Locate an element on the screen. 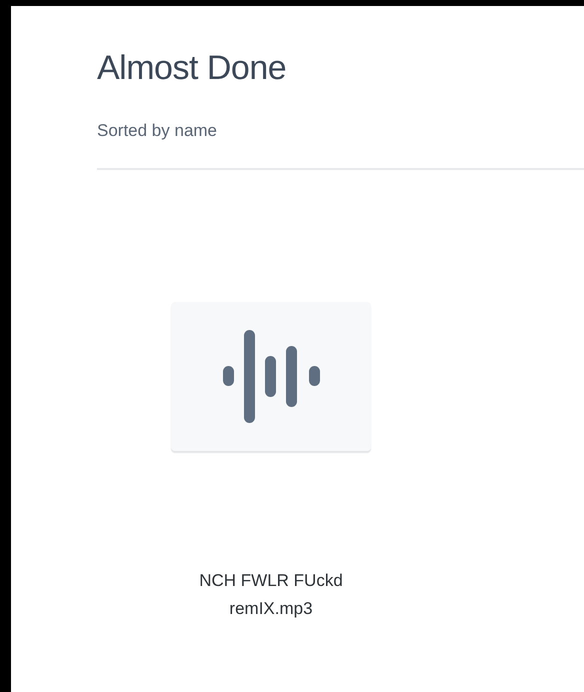 This screenshot has height=692, width=584. audio-wave-icon is located at coordinates (271, 376).